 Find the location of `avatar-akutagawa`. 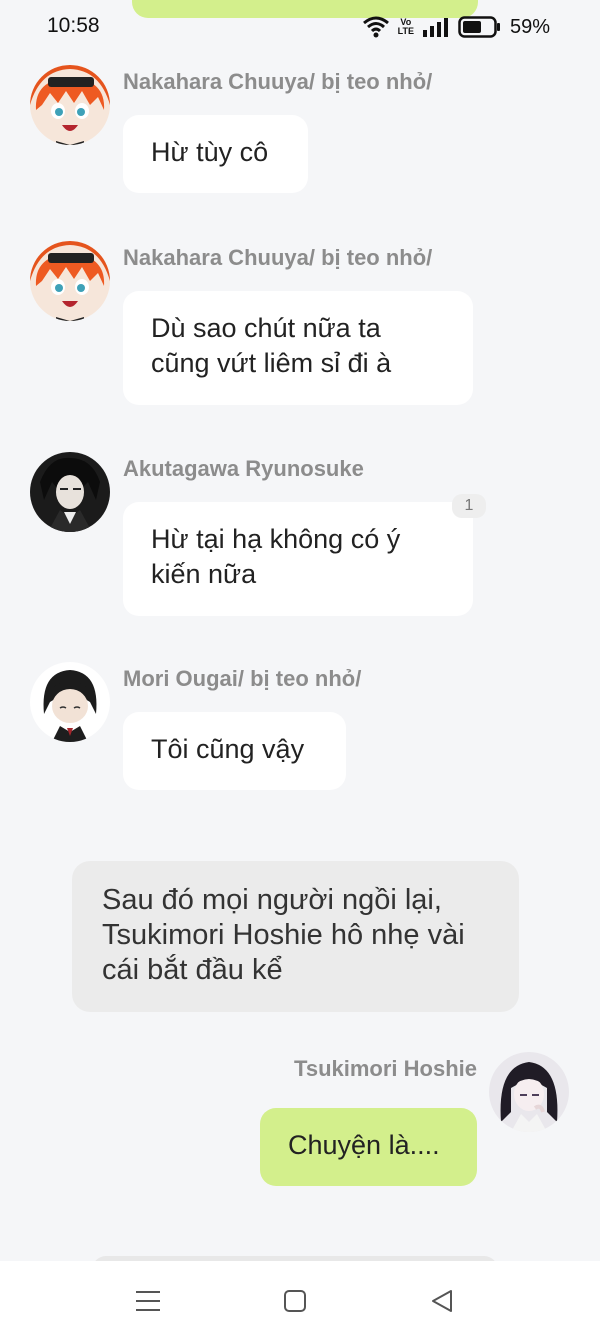

avatar-akutagawa is located at coordinates (70, 492).